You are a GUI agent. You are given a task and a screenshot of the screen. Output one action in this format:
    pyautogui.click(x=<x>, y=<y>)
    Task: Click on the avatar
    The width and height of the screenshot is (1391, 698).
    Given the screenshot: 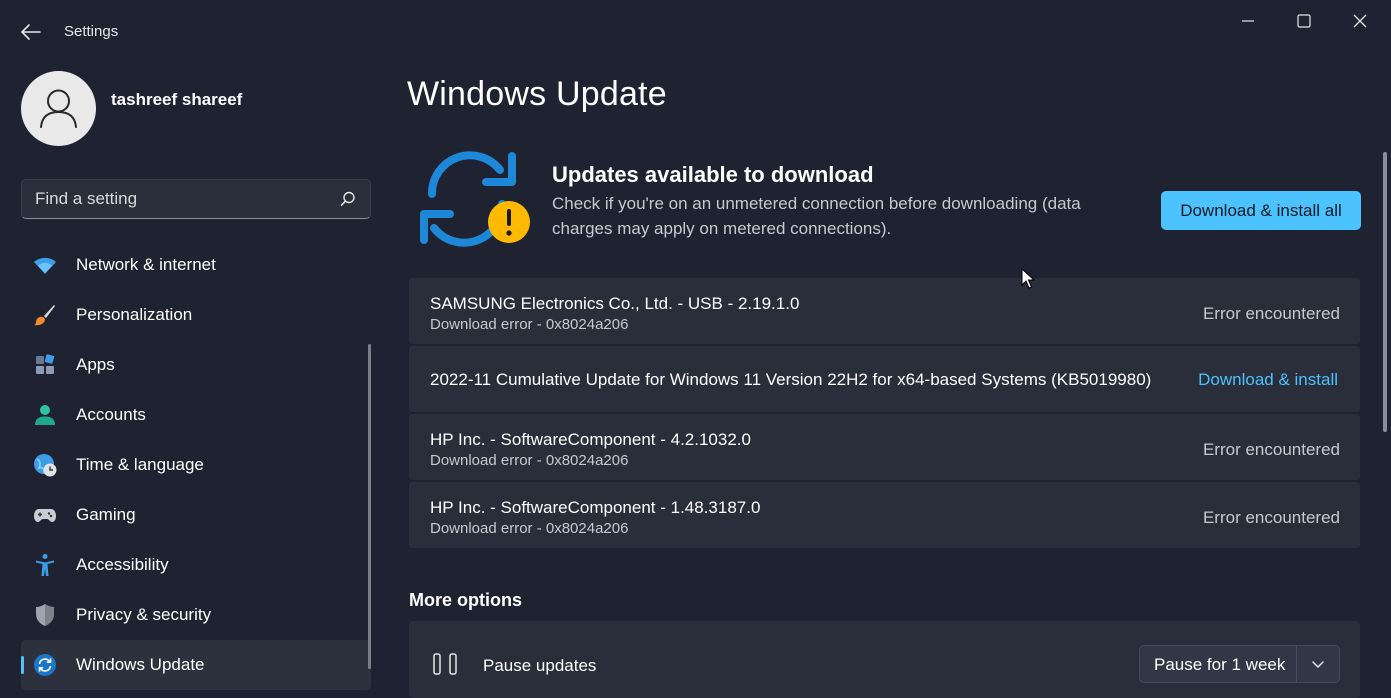 What is the action you would take?
    pyautogui.click(x=58, y=108)
    